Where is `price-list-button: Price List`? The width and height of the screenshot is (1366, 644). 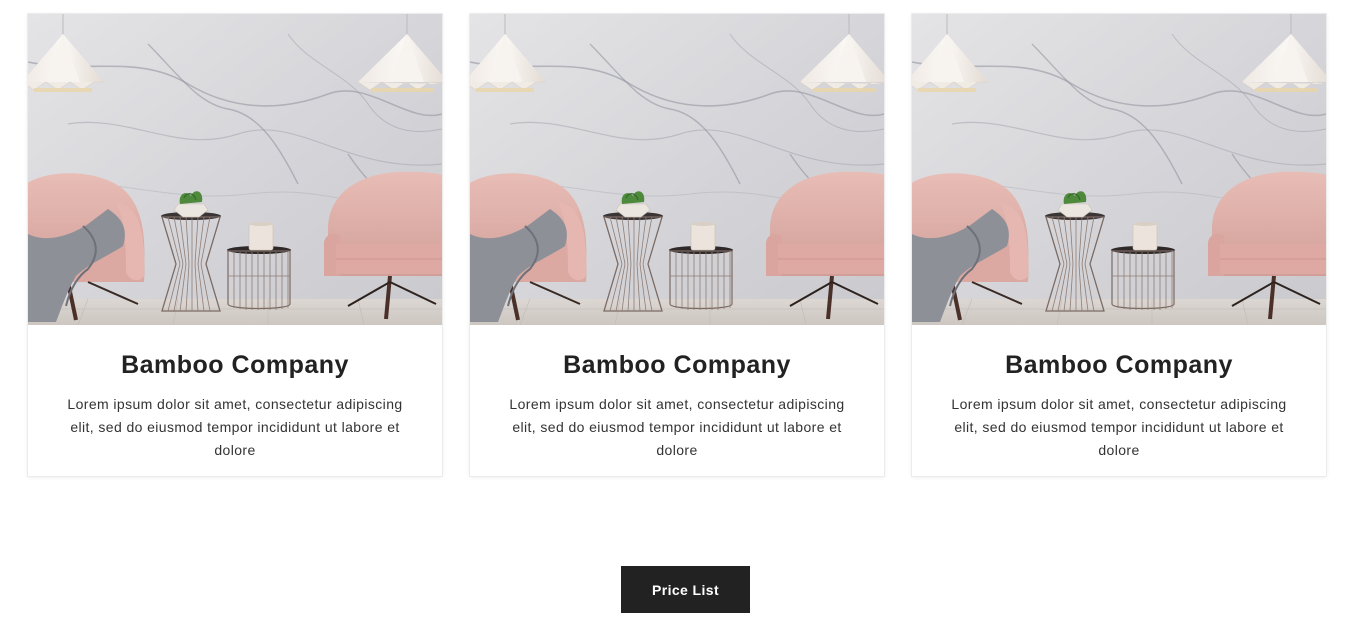 price-list-button: Price List is located at coordinates (685, 589).